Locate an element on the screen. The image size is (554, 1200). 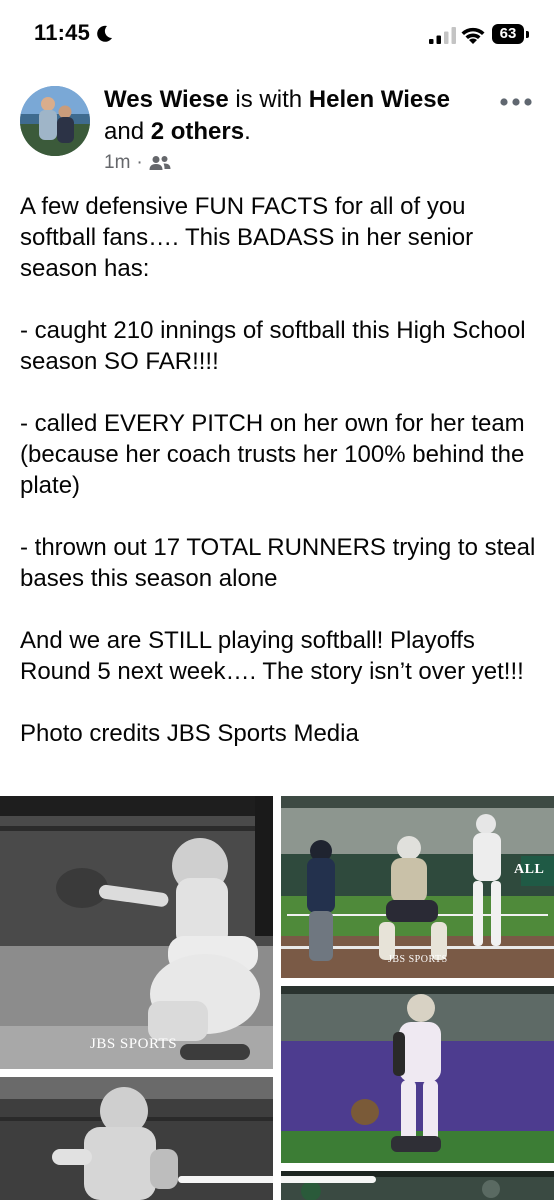
photo-catcher-standing is located at coordinates (417, 1074).